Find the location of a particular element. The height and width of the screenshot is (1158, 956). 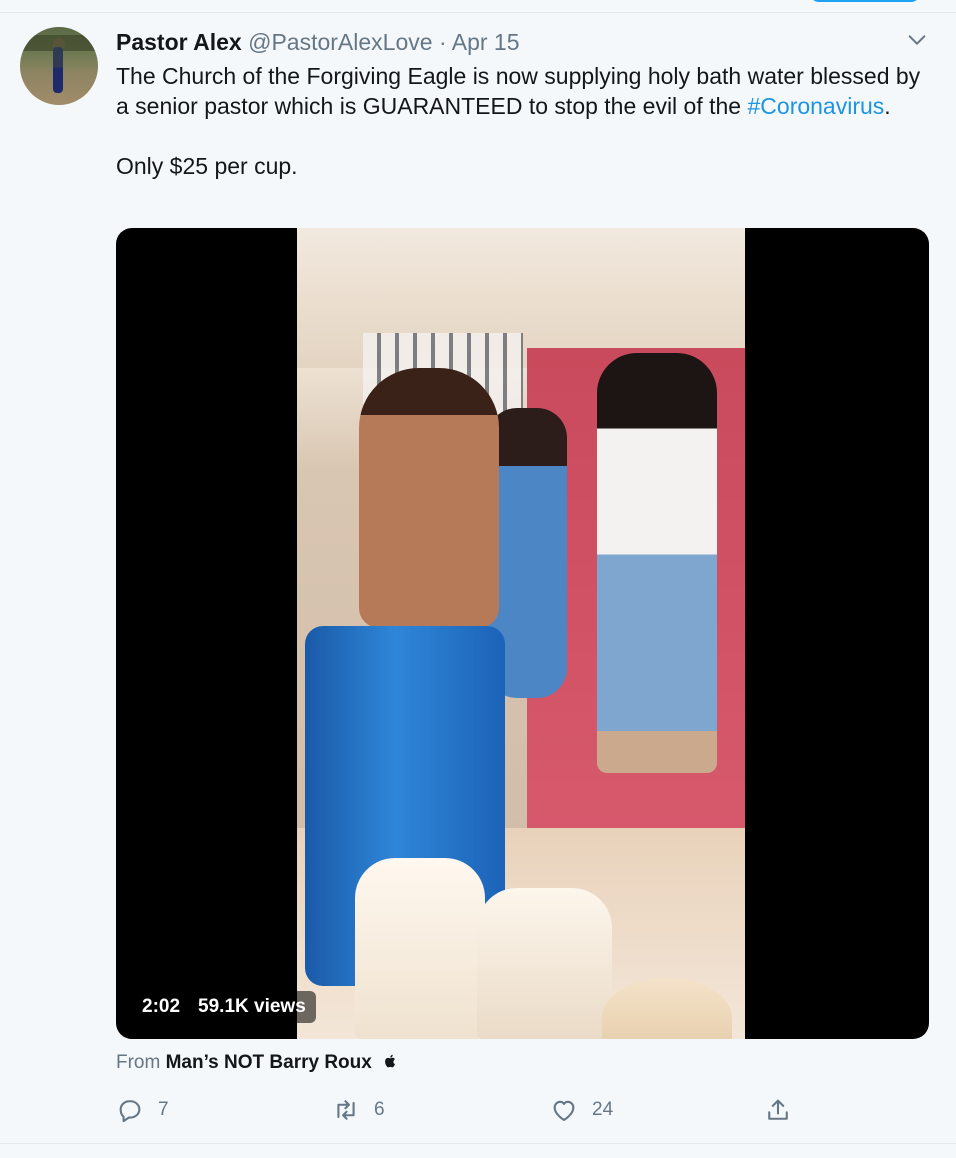

like-count: 24 is located at coordinates (603, 1109).